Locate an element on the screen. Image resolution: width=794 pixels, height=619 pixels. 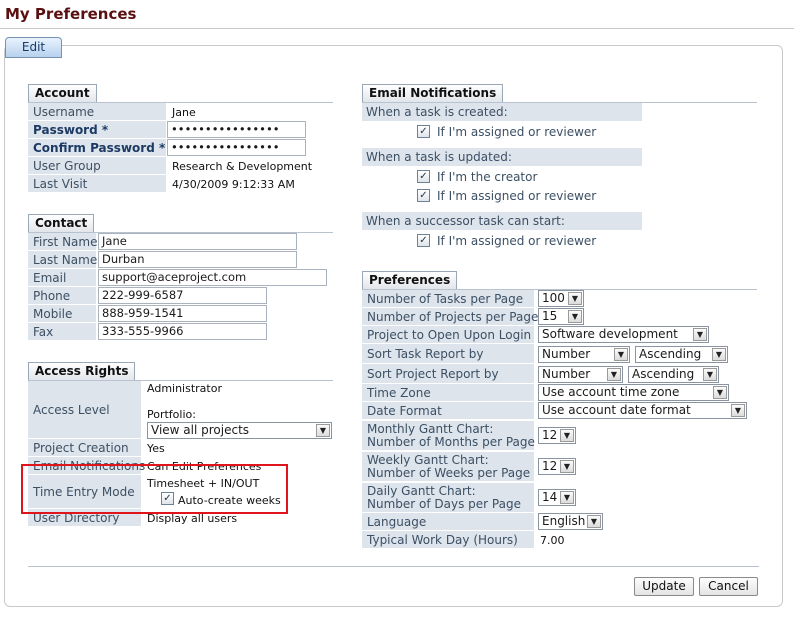
monthly-gantt-label-line2: Number of Months per Page is located at coordinates (451, 441).